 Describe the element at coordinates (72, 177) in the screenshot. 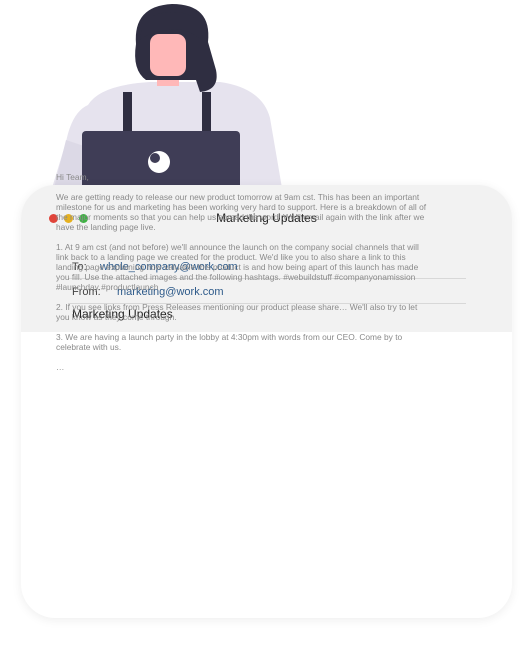

I see `email-greeting: Hi Team,` at that location.